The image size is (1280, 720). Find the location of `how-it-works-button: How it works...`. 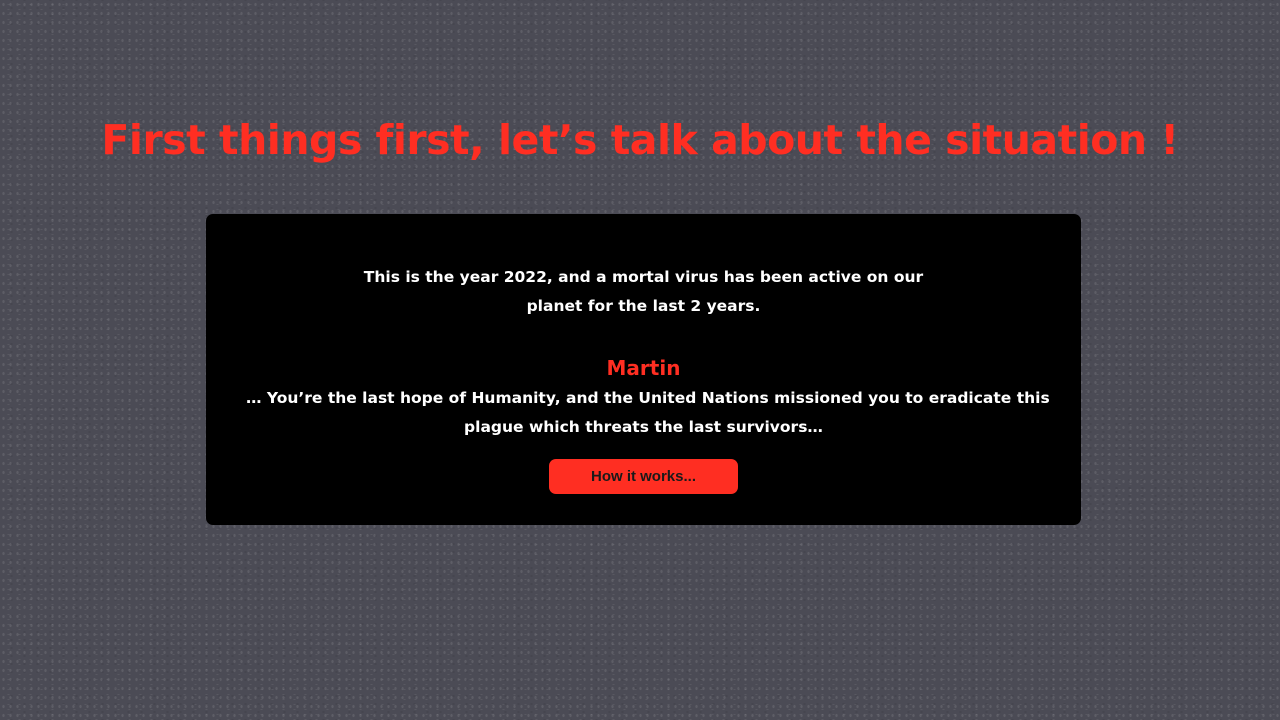

how-it-works-button: How it works... is located at coordinates (643, 476).